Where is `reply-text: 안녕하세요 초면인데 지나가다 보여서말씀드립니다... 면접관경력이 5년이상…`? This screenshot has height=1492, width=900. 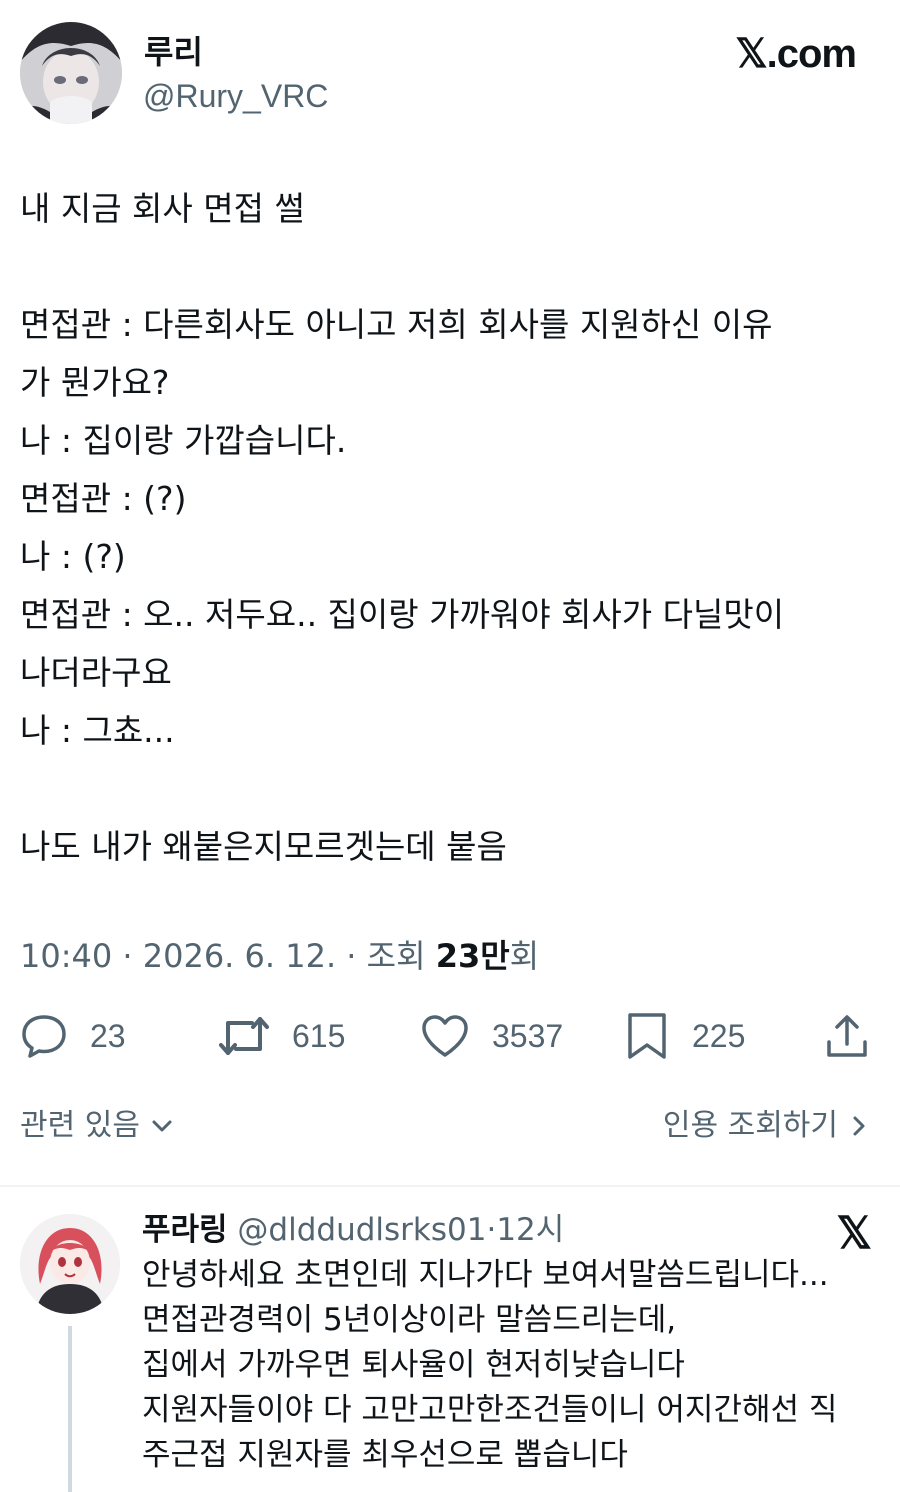 reply-text: 안녕하세요 초면인데 지나가다 보여서말씀드립니다... 면접관경력이 5년이상… is located at coordinates (512, 1365).